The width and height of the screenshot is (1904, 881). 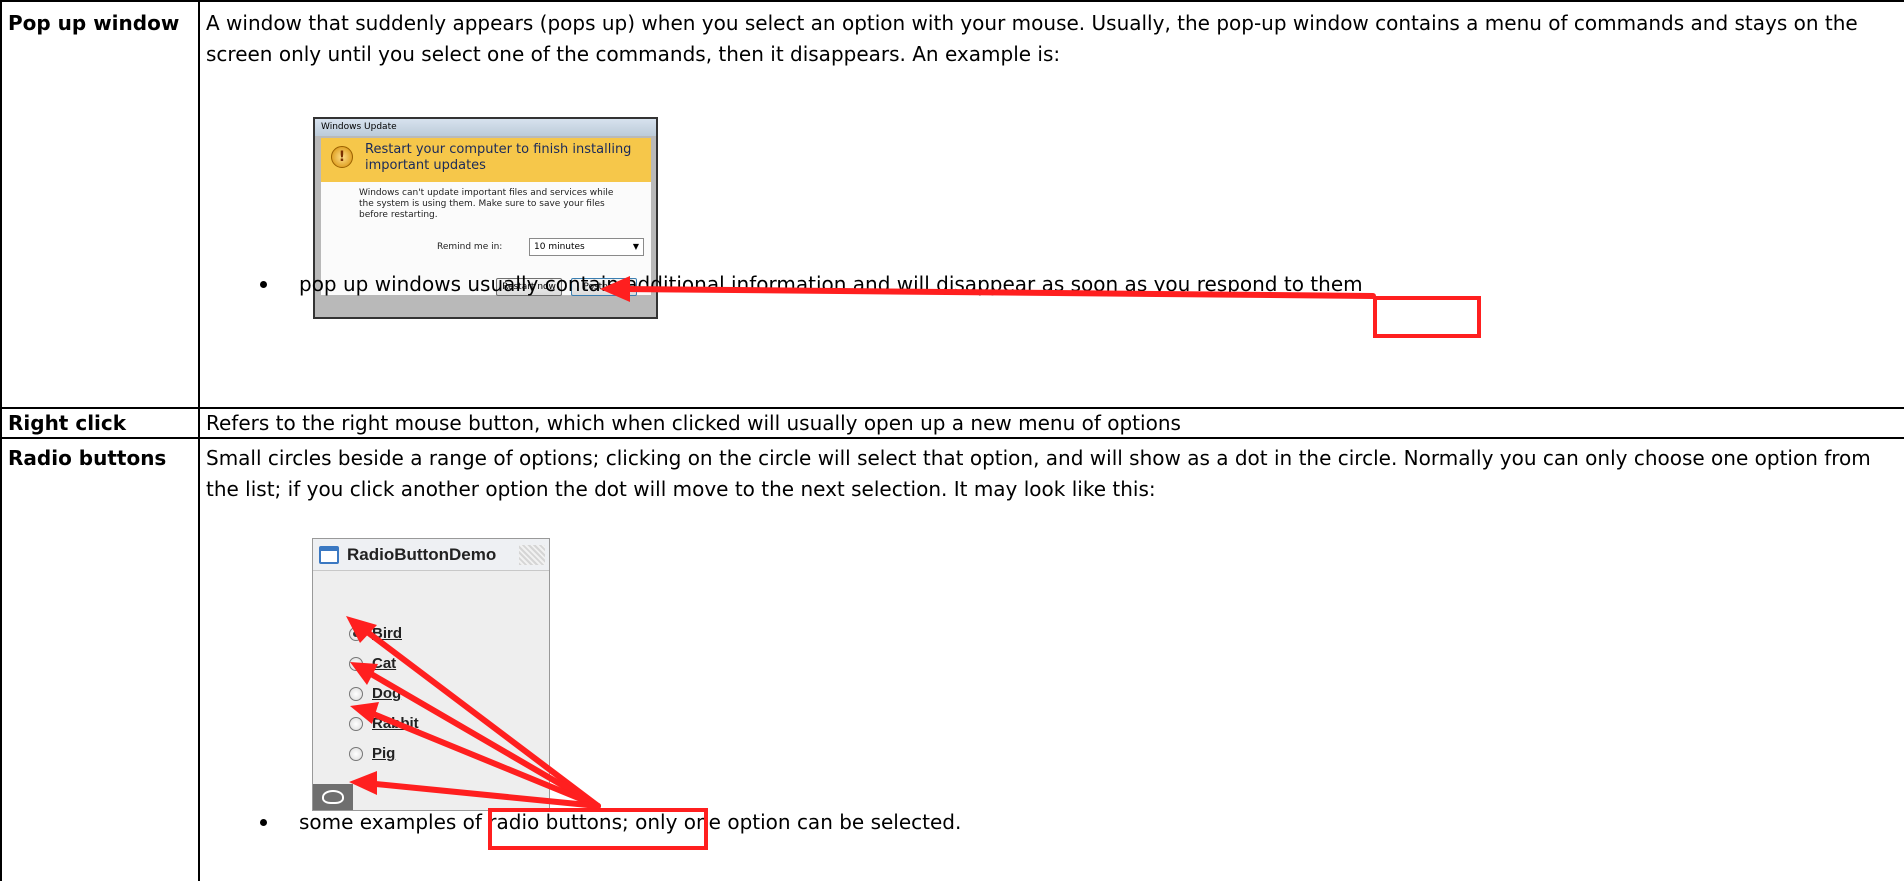 What do you see at coordinates (356, 633) in the screenshot?
I see `radio-selected-icon` at bounding box center [356, 633].